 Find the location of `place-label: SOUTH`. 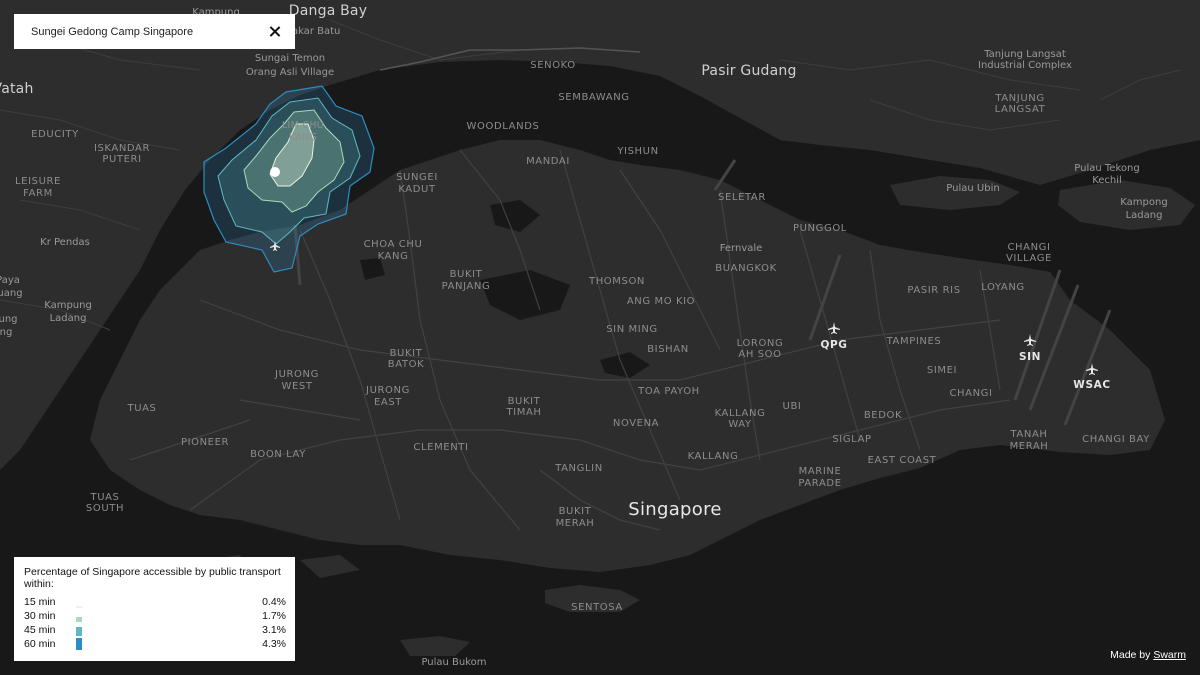

place-label: SOUTH is located at coordinates (105, 508).